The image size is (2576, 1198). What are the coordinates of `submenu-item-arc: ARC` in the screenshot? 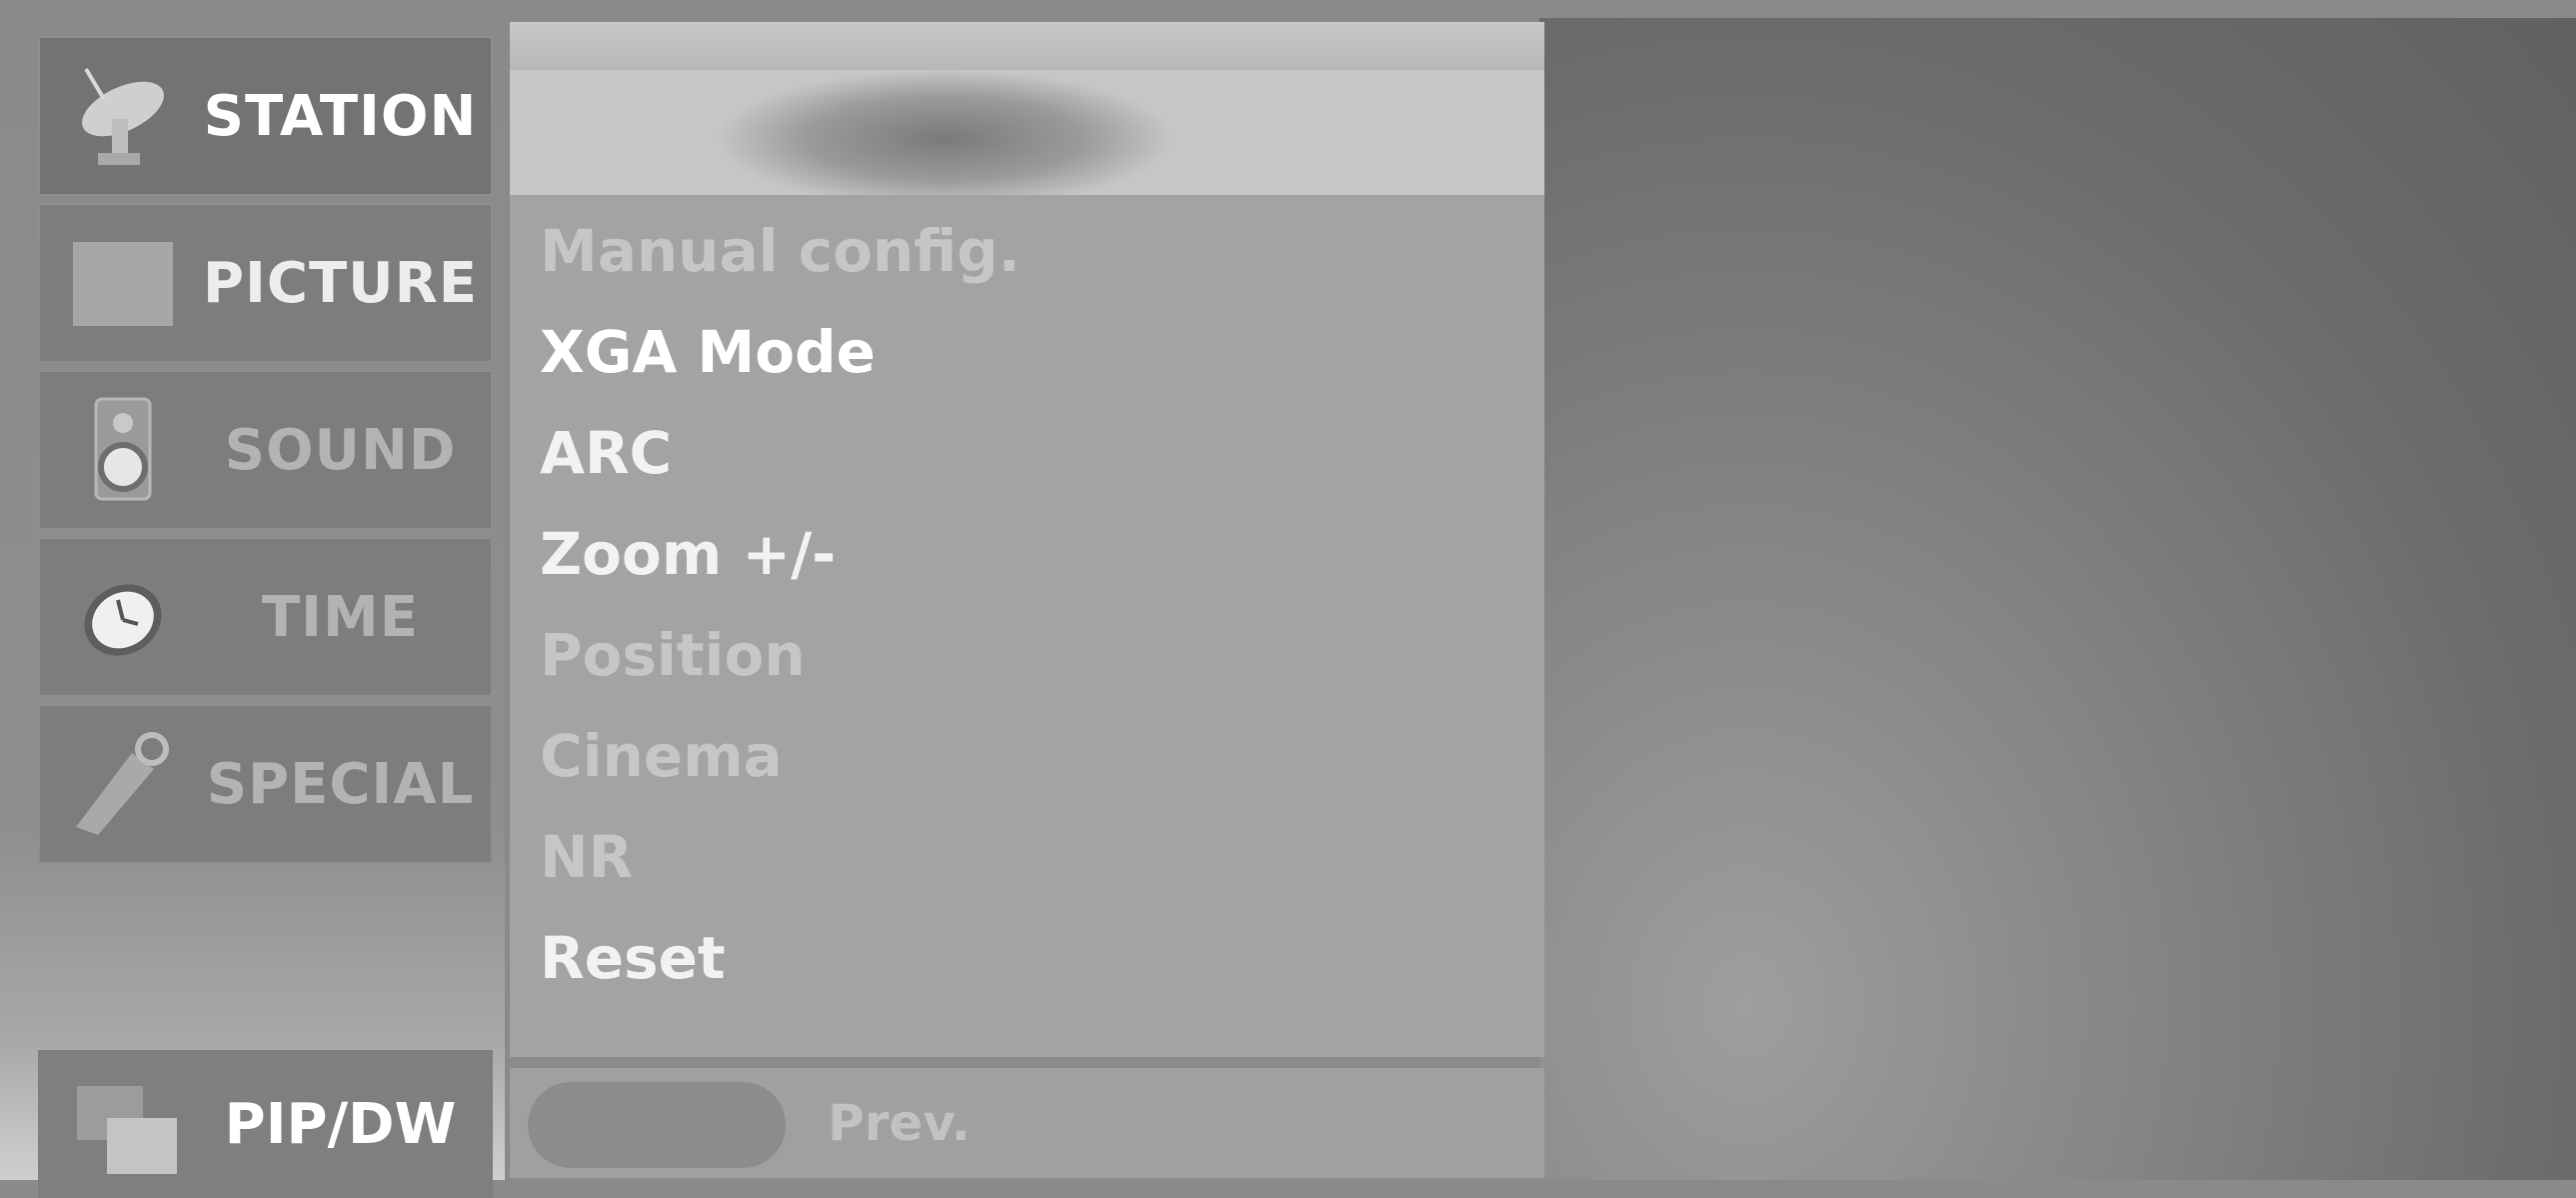 It's located at (780, 452).